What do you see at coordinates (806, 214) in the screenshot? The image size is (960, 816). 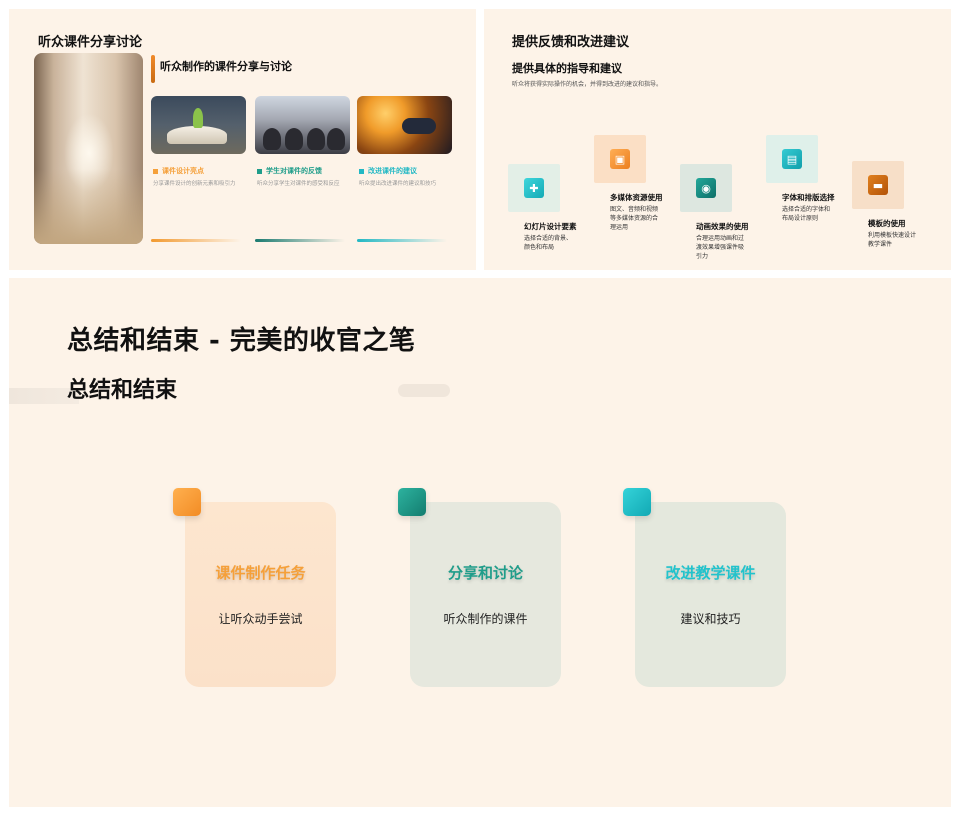 I see `step-desc: 选择合适的字体和布局设计原则` at bounding box center [806, 214].